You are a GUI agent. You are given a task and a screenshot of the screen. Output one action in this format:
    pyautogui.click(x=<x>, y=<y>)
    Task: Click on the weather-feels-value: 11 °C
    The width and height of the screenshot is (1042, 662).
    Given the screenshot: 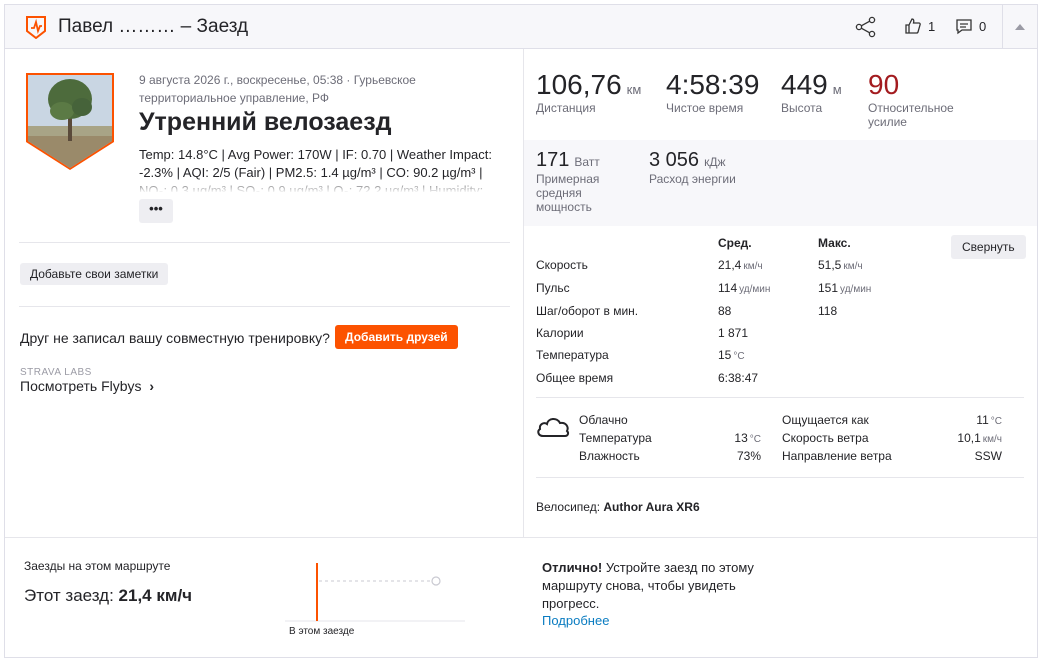 What is the action you would take?
    pyautogui.click(x=989, y=420)
    